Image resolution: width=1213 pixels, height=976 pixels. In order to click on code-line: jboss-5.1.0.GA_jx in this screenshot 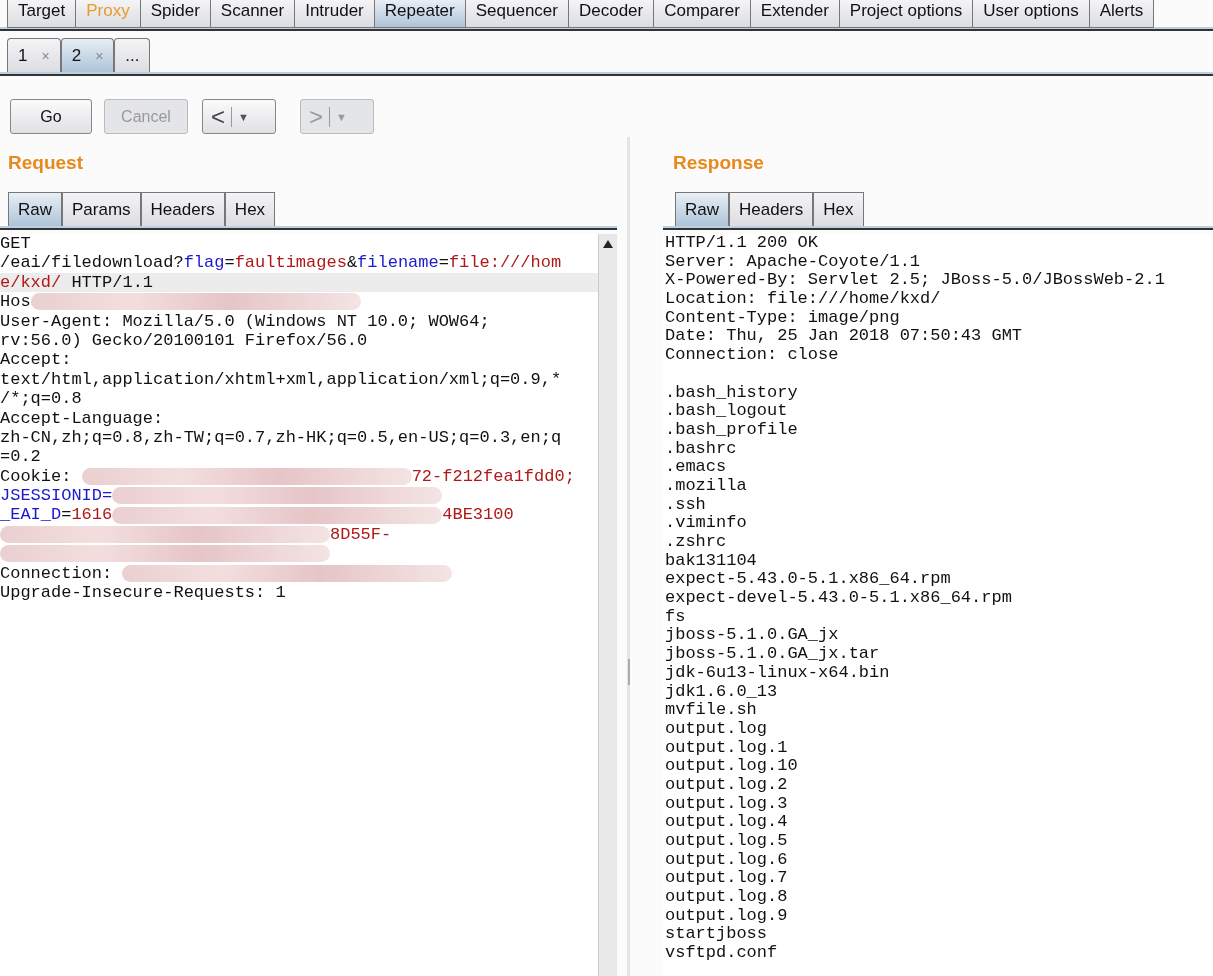, I will do `click(752, 636)`.